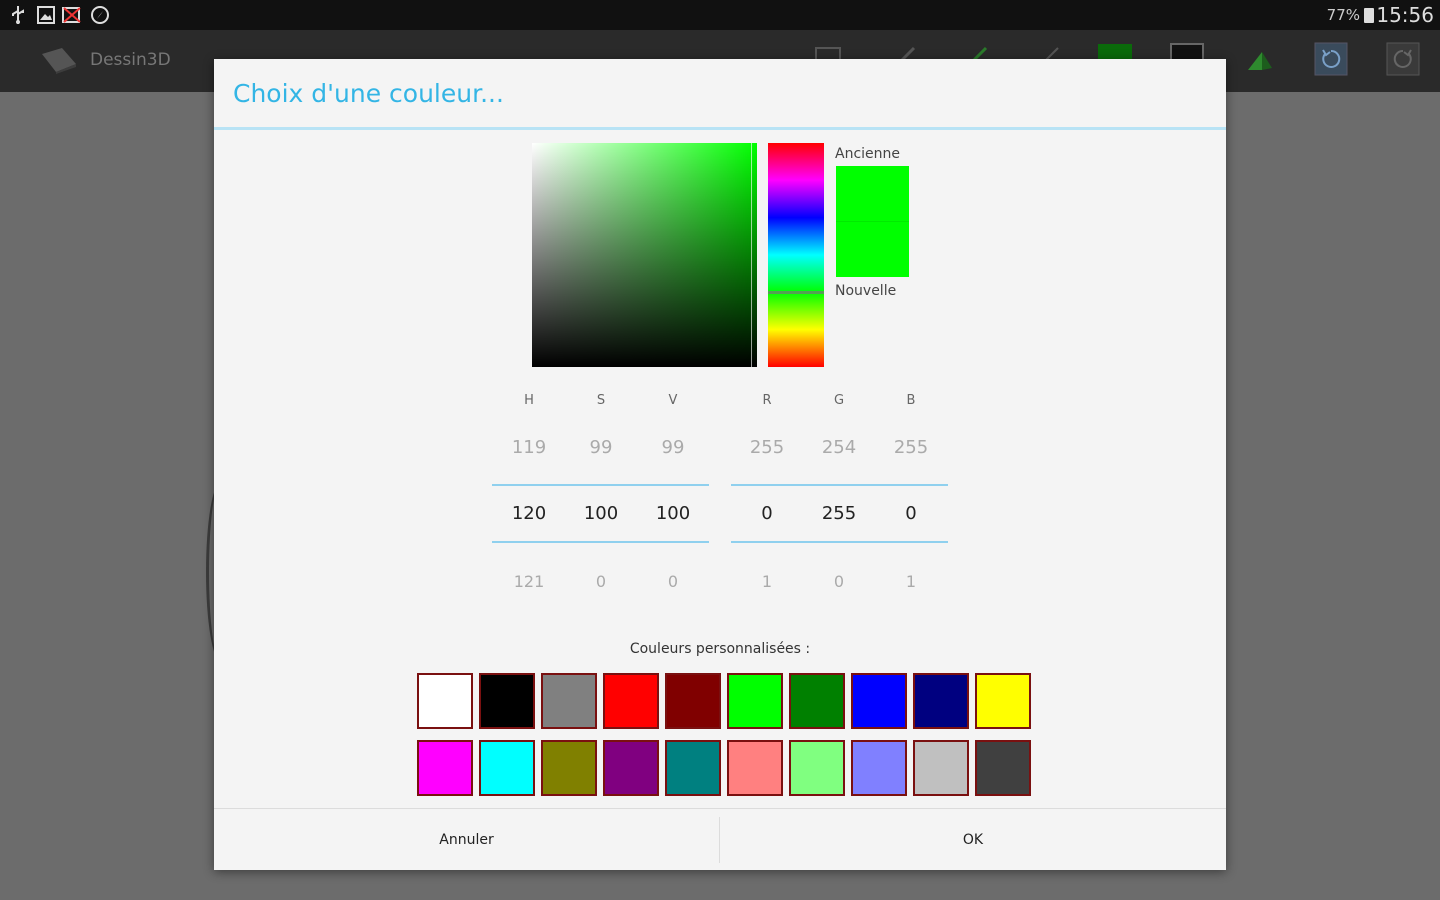  Describe the element at coordinates (601, 581) in the screenshot. I see `saturation-next-value: 0` at that location.